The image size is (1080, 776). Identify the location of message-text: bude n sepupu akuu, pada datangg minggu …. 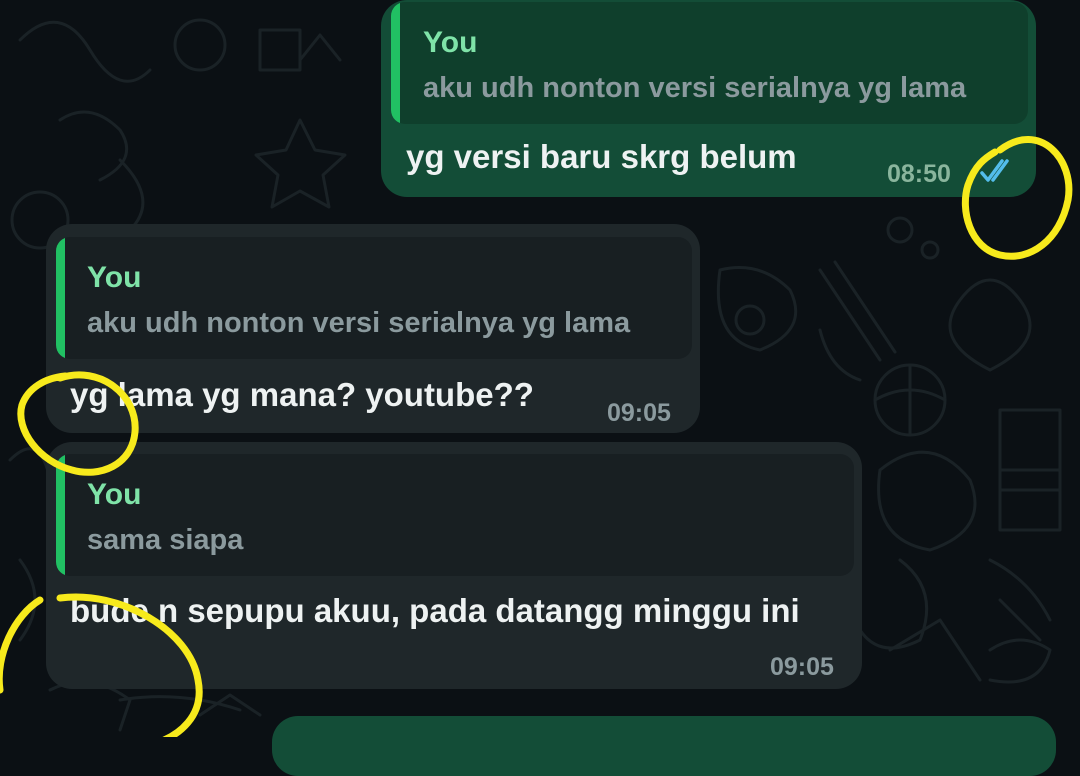
(435, 610).